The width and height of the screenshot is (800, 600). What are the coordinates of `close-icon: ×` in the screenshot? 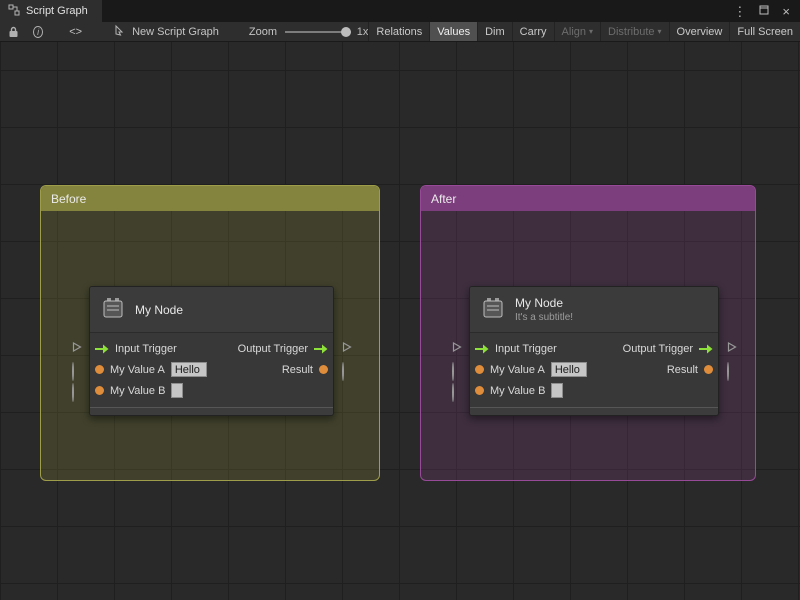 It's located at (786, 11).